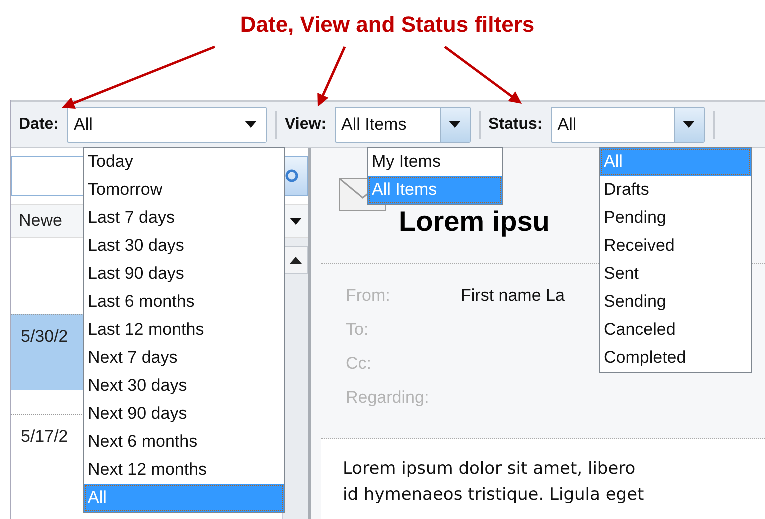 This screenshot has height=519, width=765. I want to click on annotation-title: Date, View and Status filters, so click(387, 25).